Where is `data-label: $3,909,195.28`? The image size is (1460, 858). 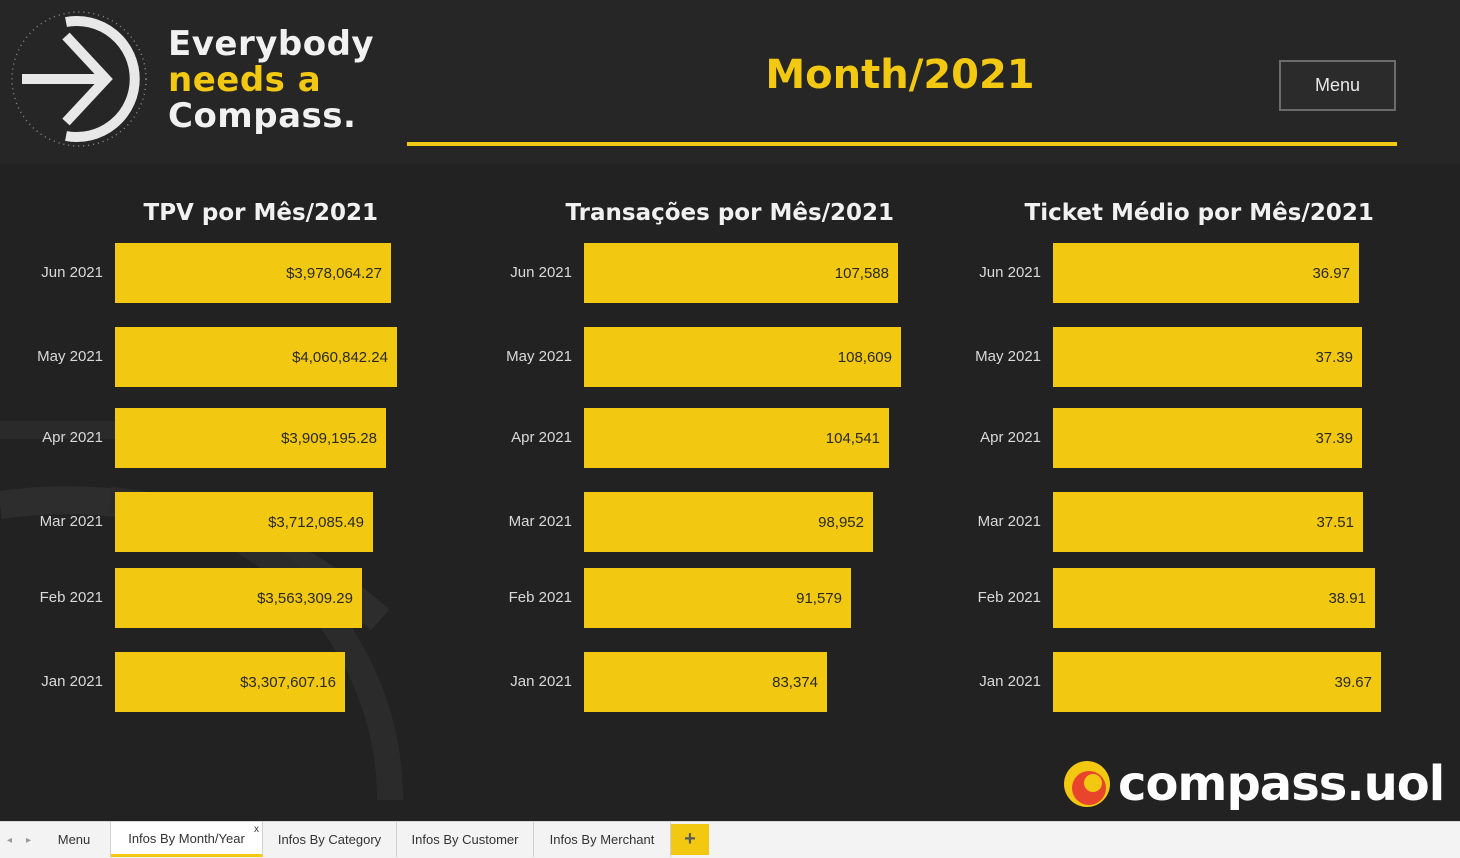
data-label: $3,909,195.28 is located at coordinates (329, 438).